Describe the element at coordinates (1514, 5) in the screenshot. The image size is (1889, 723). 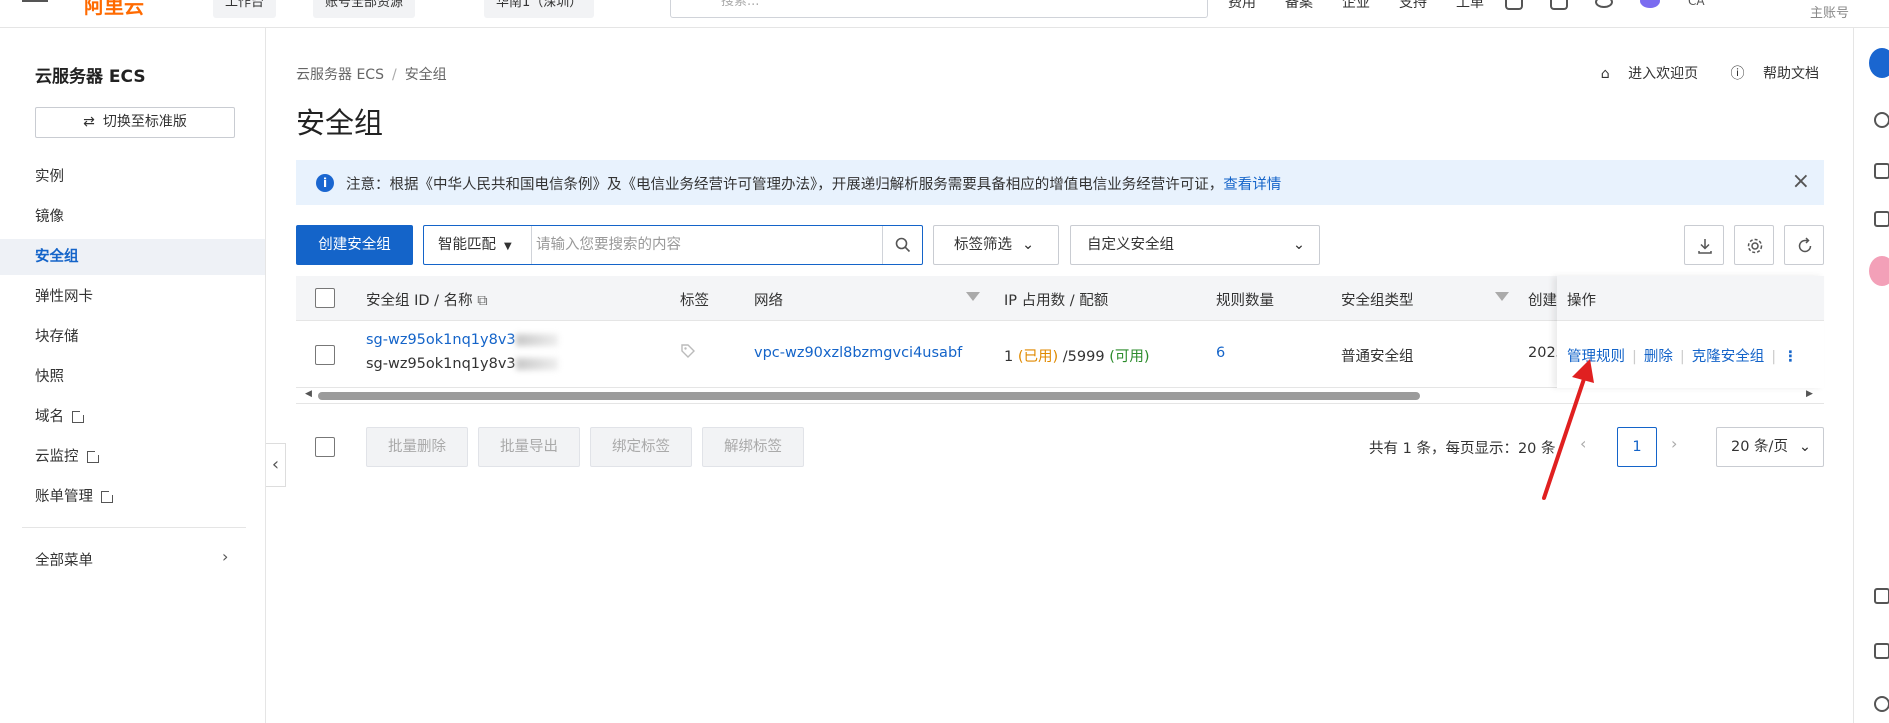
I see `message-icon` at that location.